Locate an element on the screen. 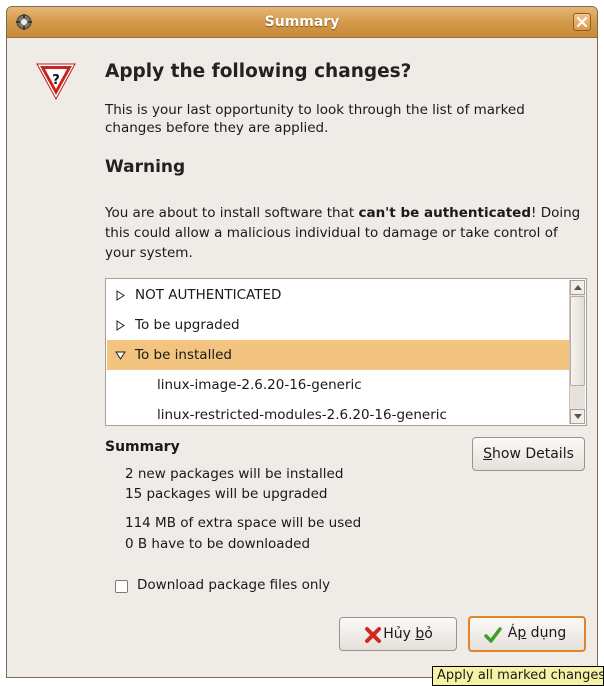 The width and height of the screenshot is (604, 686). window-title: Summary is located at coordinates (302, 22).